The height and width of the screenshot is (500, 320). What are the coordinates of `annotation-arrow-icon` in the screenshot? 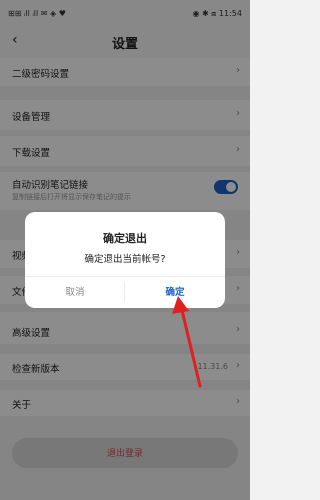 It's located at (187, 342).